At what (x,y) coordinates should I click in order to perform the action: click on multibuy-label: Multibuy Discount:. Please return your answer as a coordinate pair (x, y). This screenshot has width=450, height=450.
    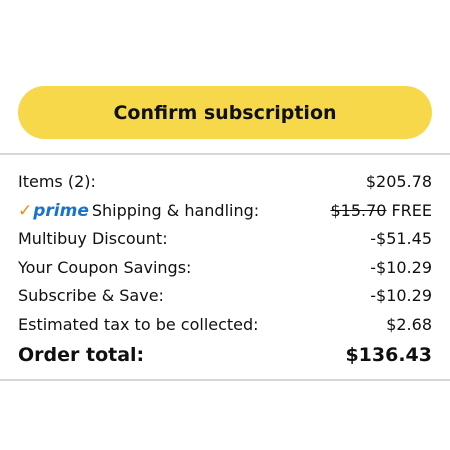
    Looking at the image, I should click on (93, 239).